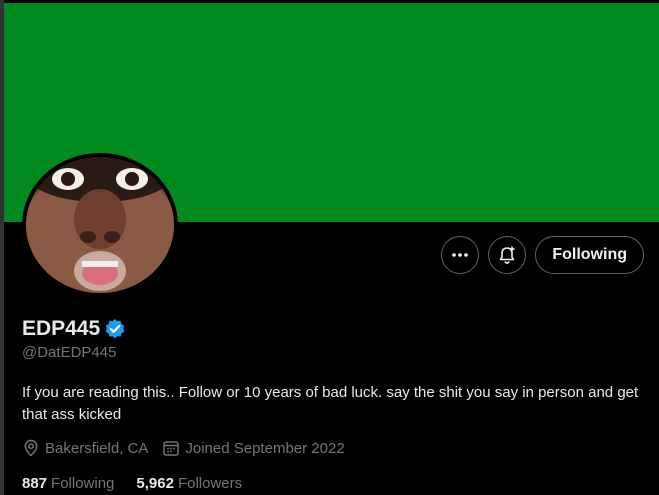 This screenshot has width=659, height=495. Describe the element at coordinates (83, 483) in the screenshot. I see `following-label: Following` at that location.